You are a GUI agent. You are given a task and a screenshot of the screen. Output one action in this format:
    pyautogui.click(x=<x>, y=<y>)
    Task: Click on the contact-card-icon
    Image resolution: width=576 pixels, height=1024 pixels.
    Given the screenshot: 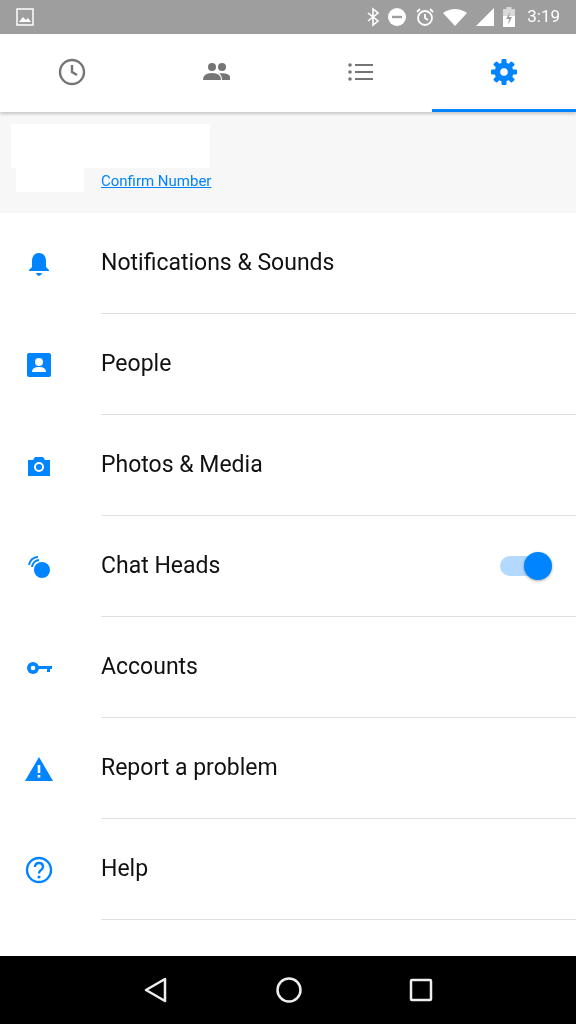 What is the action you would take?
    pyautogui.click(x=38, y=364)
    